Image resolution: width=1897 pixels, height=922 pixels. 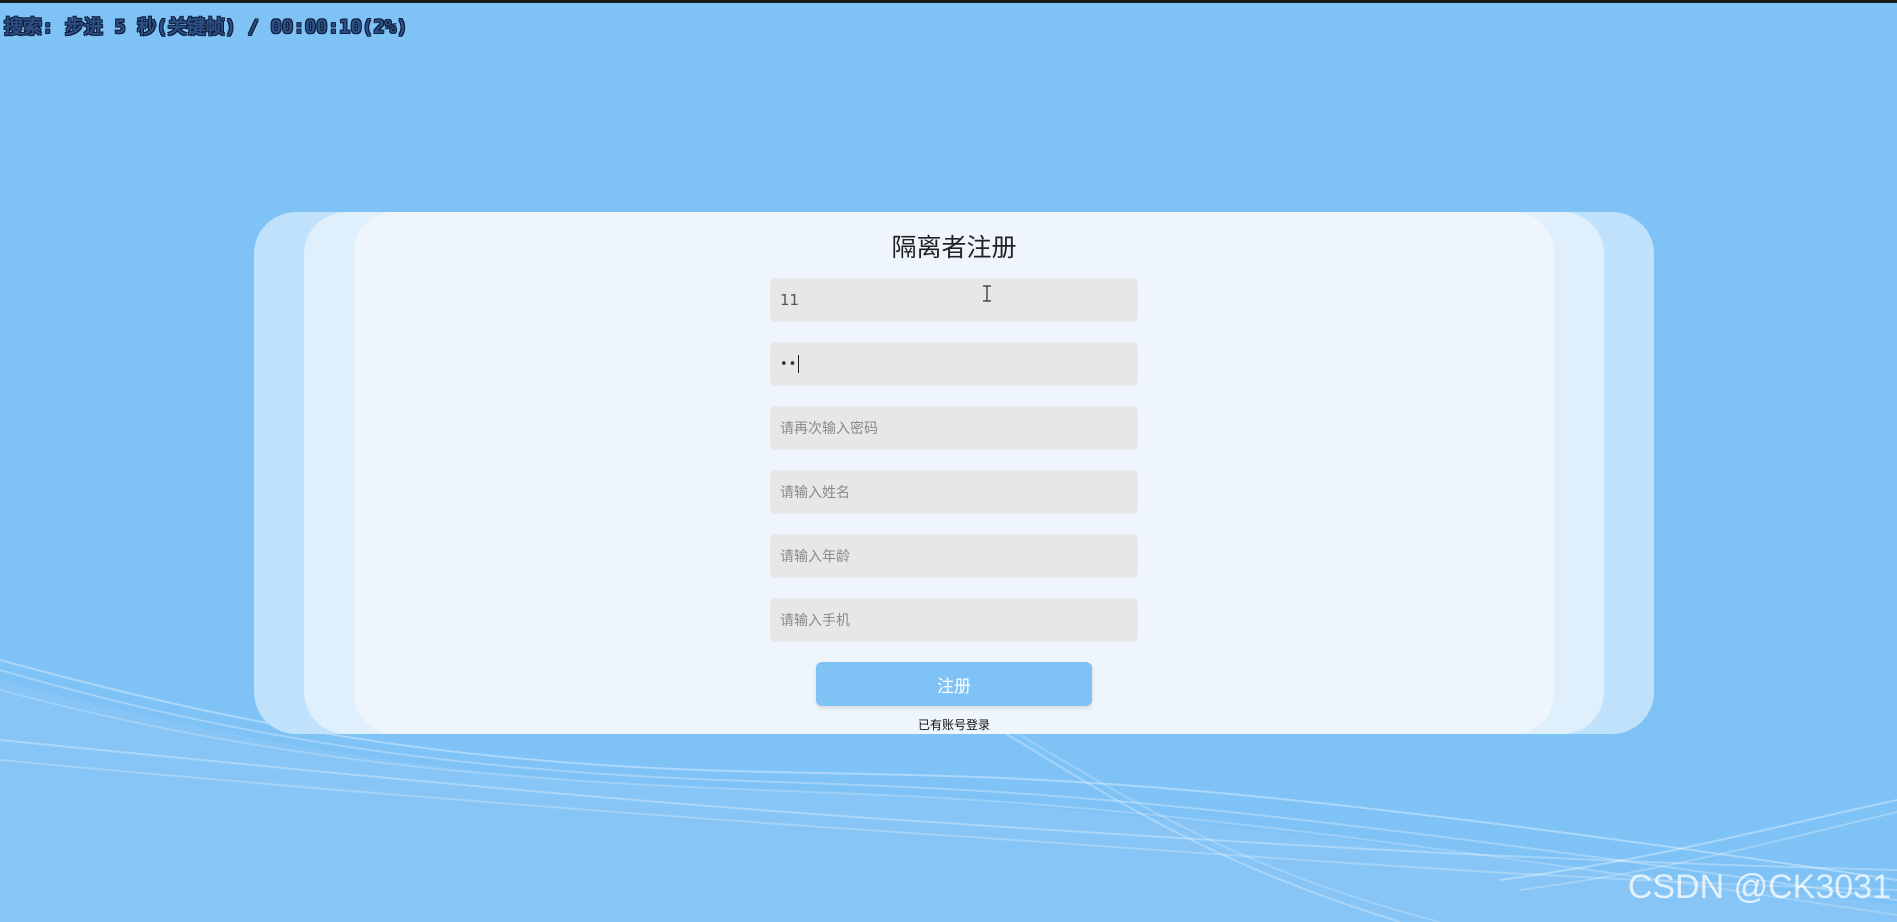 I want to click on text-cursor-icon, so click(x=987, y=293).